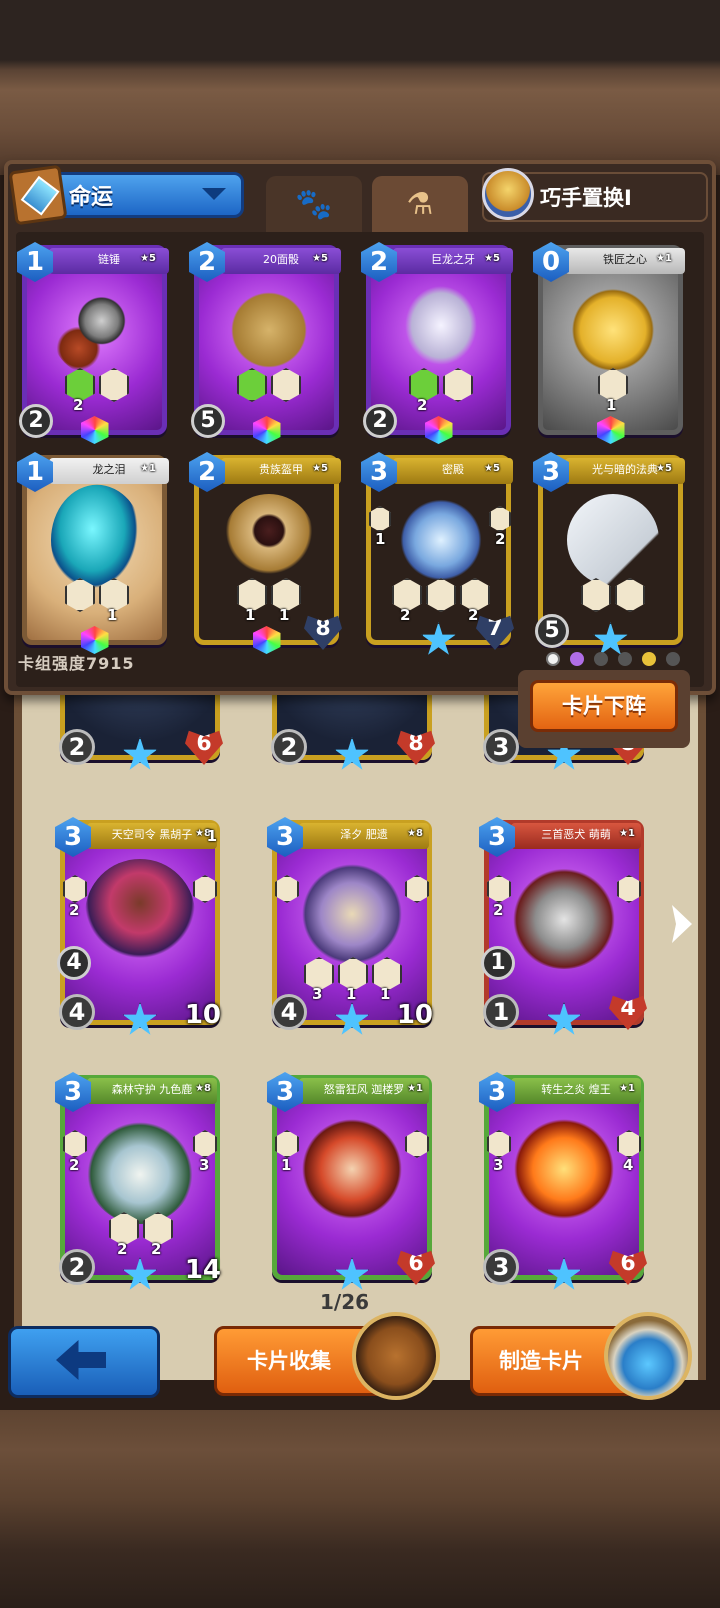 This screenshot has height=1608, width=720. What do you see at coordinates (414, 1015) in the screenshot?
I see `health-value: 10` at bounding box center [414, 1015].